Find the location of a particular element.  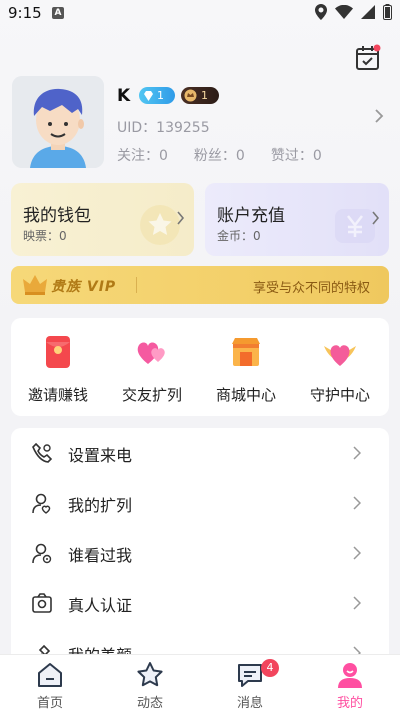

vip-divider is located at coordinates (136, 285).